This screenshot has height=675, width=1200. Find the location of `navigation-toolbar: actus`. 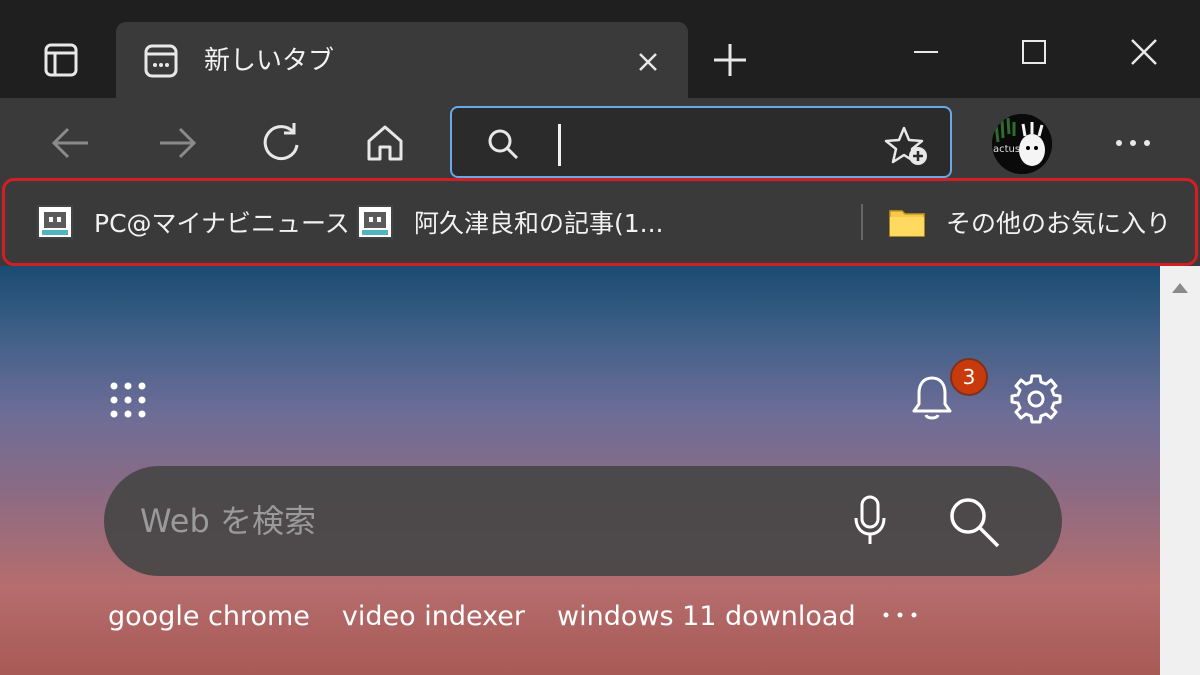

navigation-toolbar: actus is located at coordinates (600, 140).